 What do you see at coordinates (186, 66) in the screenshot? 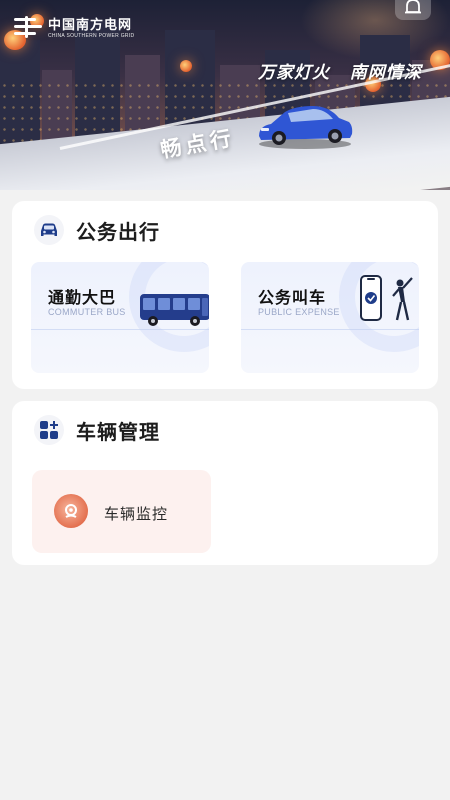
I see `lantern-decoration` at bounding box center [186, 66].